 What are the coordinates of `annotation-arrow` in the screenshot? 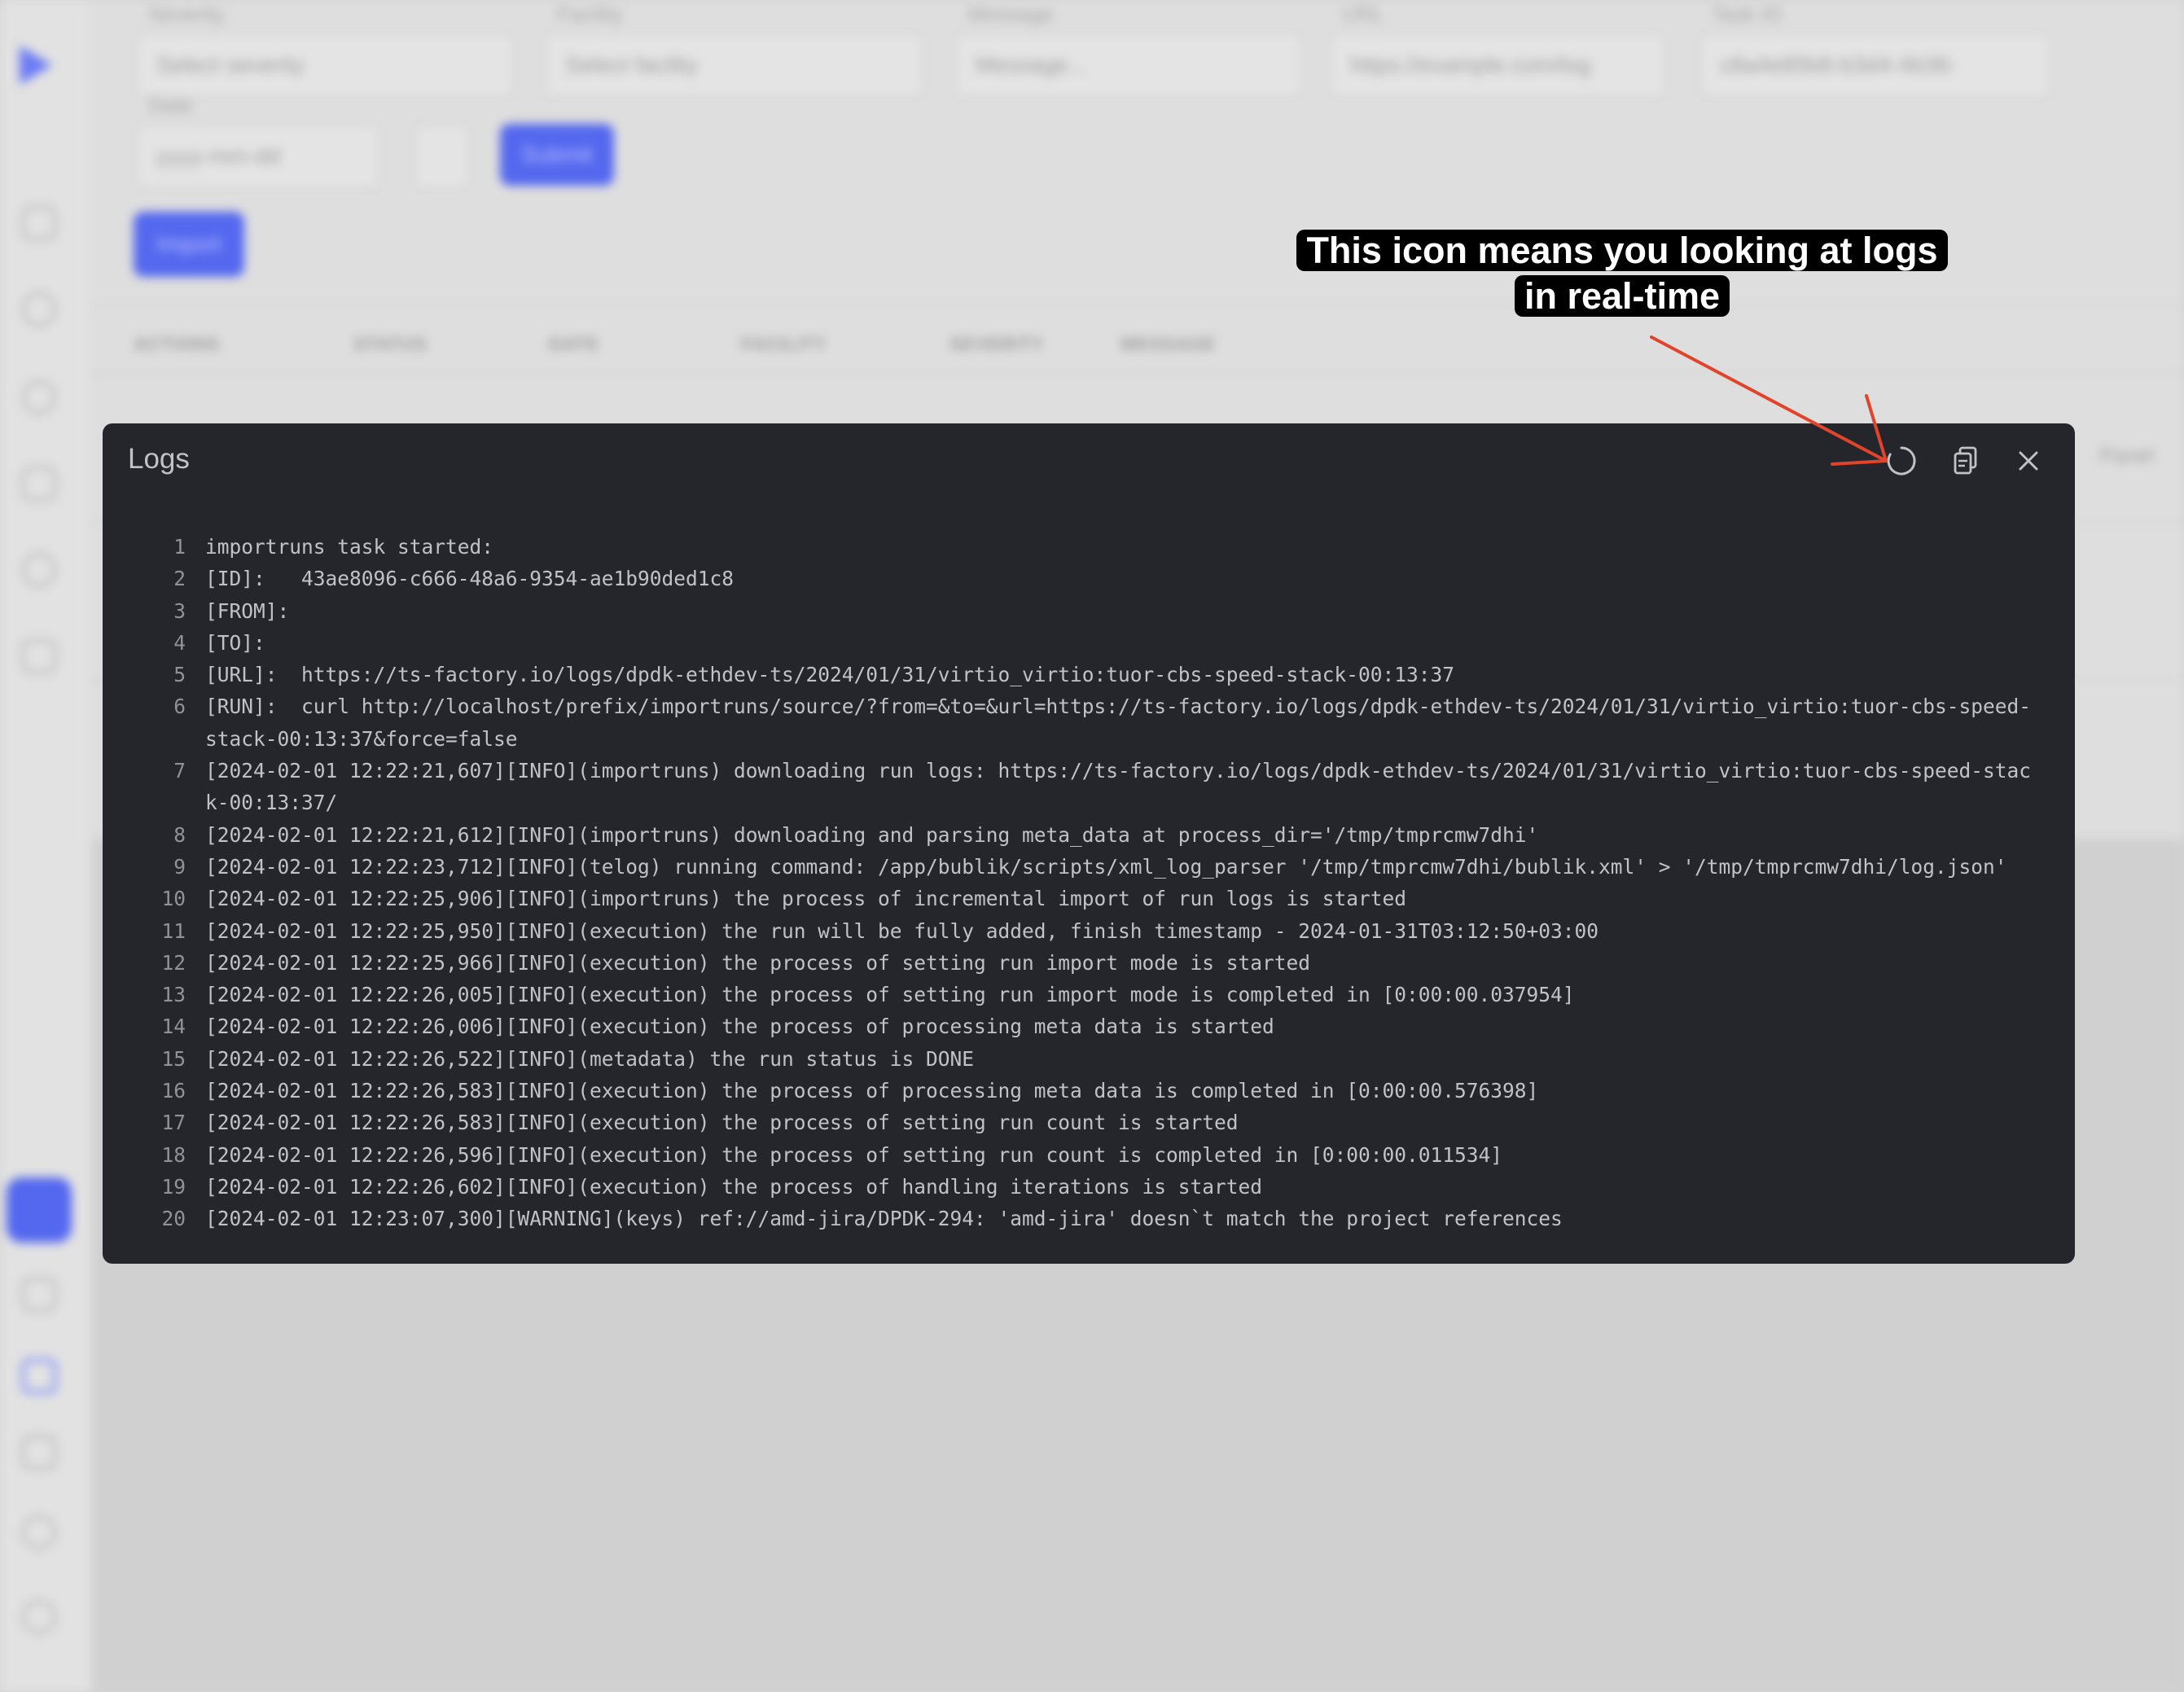 It's located at (1769, 400).